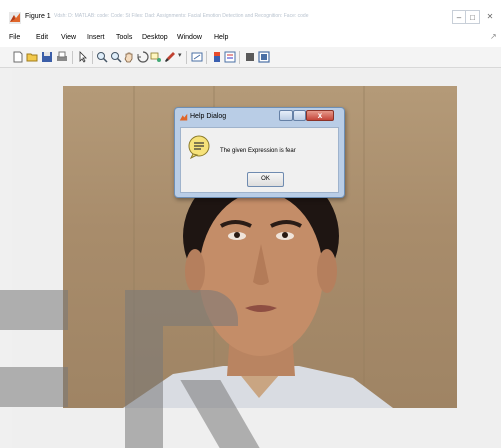 The height and width of the screenshot is (448, 501). What do you see at coordinates (96, 37) in the screenshot?
I see `menu-insert: Insert` at bounding box center [96, 37].